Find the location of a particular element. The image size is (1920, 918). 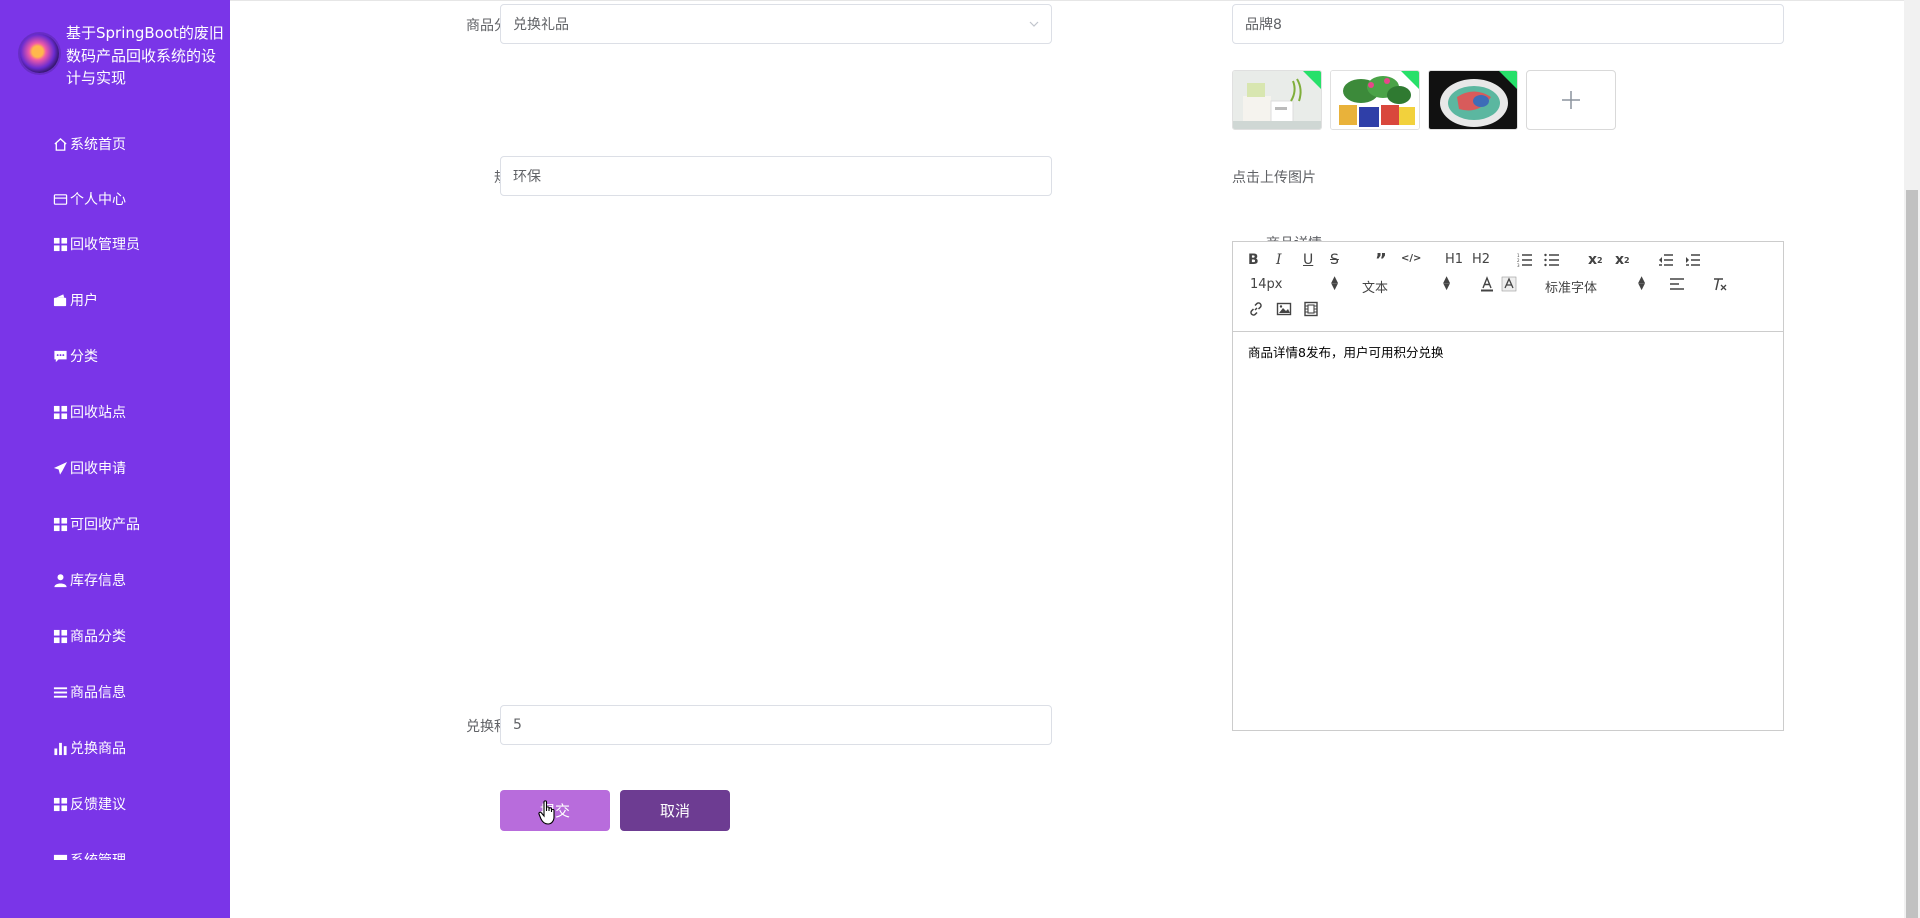

sidebar-item-category: 分类 is located at coordinates (75, 356).